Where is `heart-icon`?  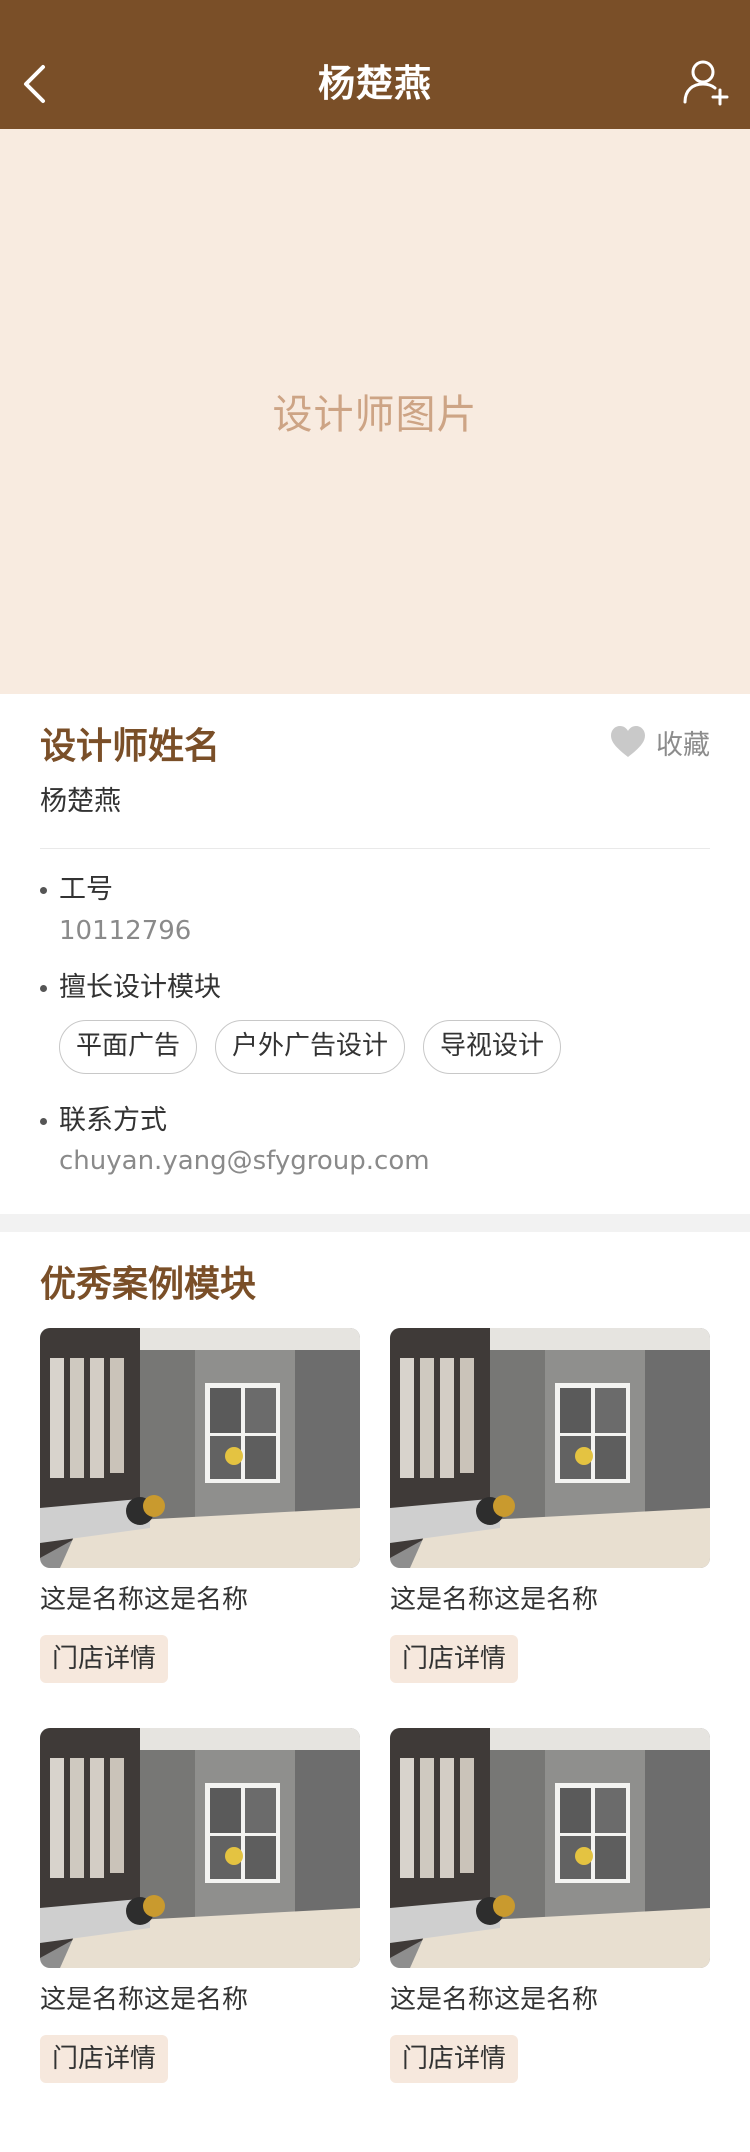
heart-icon is located at coordinates (628, 741).